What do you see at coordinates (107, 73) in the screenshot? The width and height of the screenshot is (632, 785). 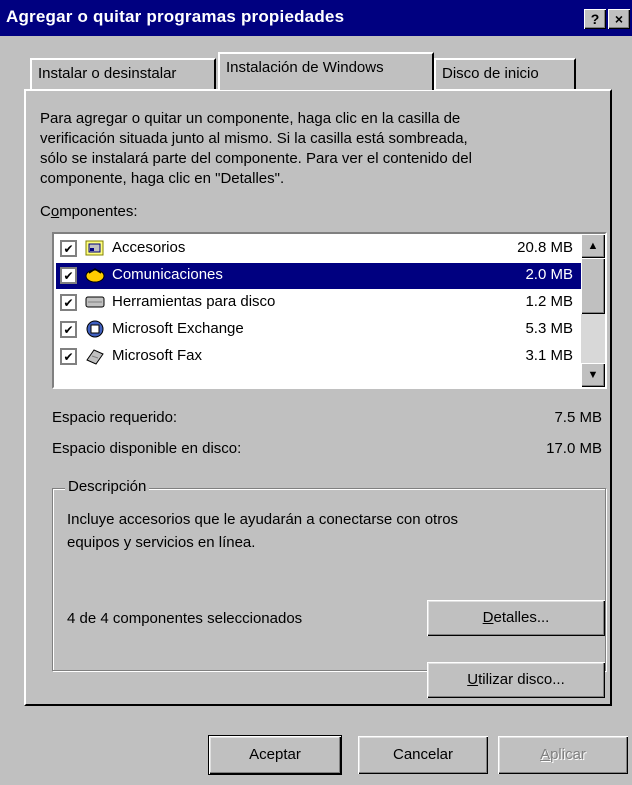 I see `tab-label: Instalar o desinstalar` at bounding box center [107, 73].